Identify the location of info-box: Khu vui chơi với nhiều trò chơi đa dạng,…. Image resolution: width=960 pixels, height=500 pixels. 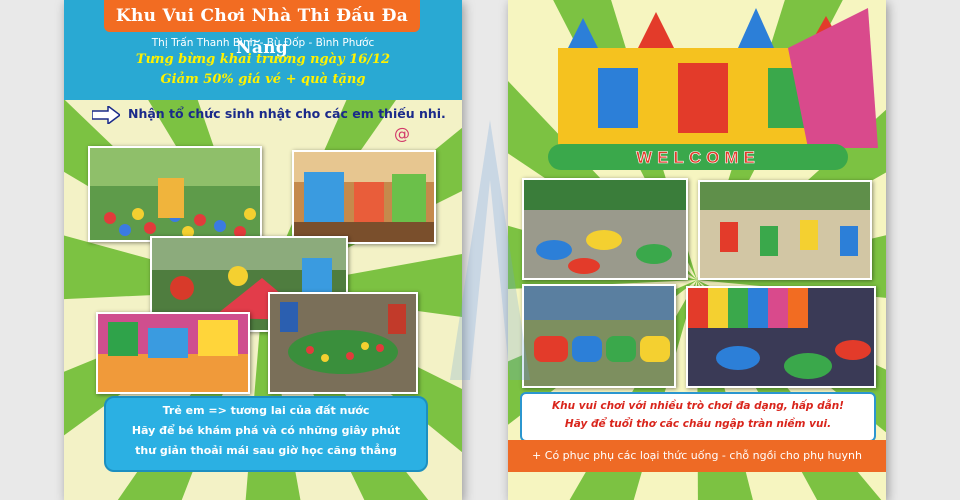
(698, 417).